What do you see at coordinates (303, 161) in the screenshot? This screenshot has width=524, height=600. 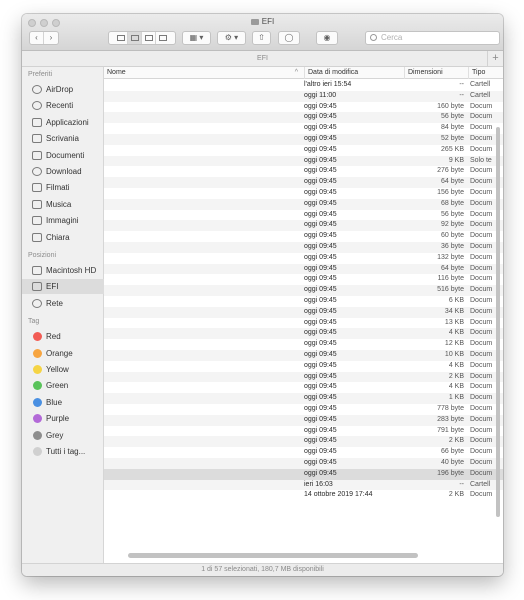 I see `table-row: DumpLog.txtoggi 09:459 KBSolo te` at bounding box center [303, 161].